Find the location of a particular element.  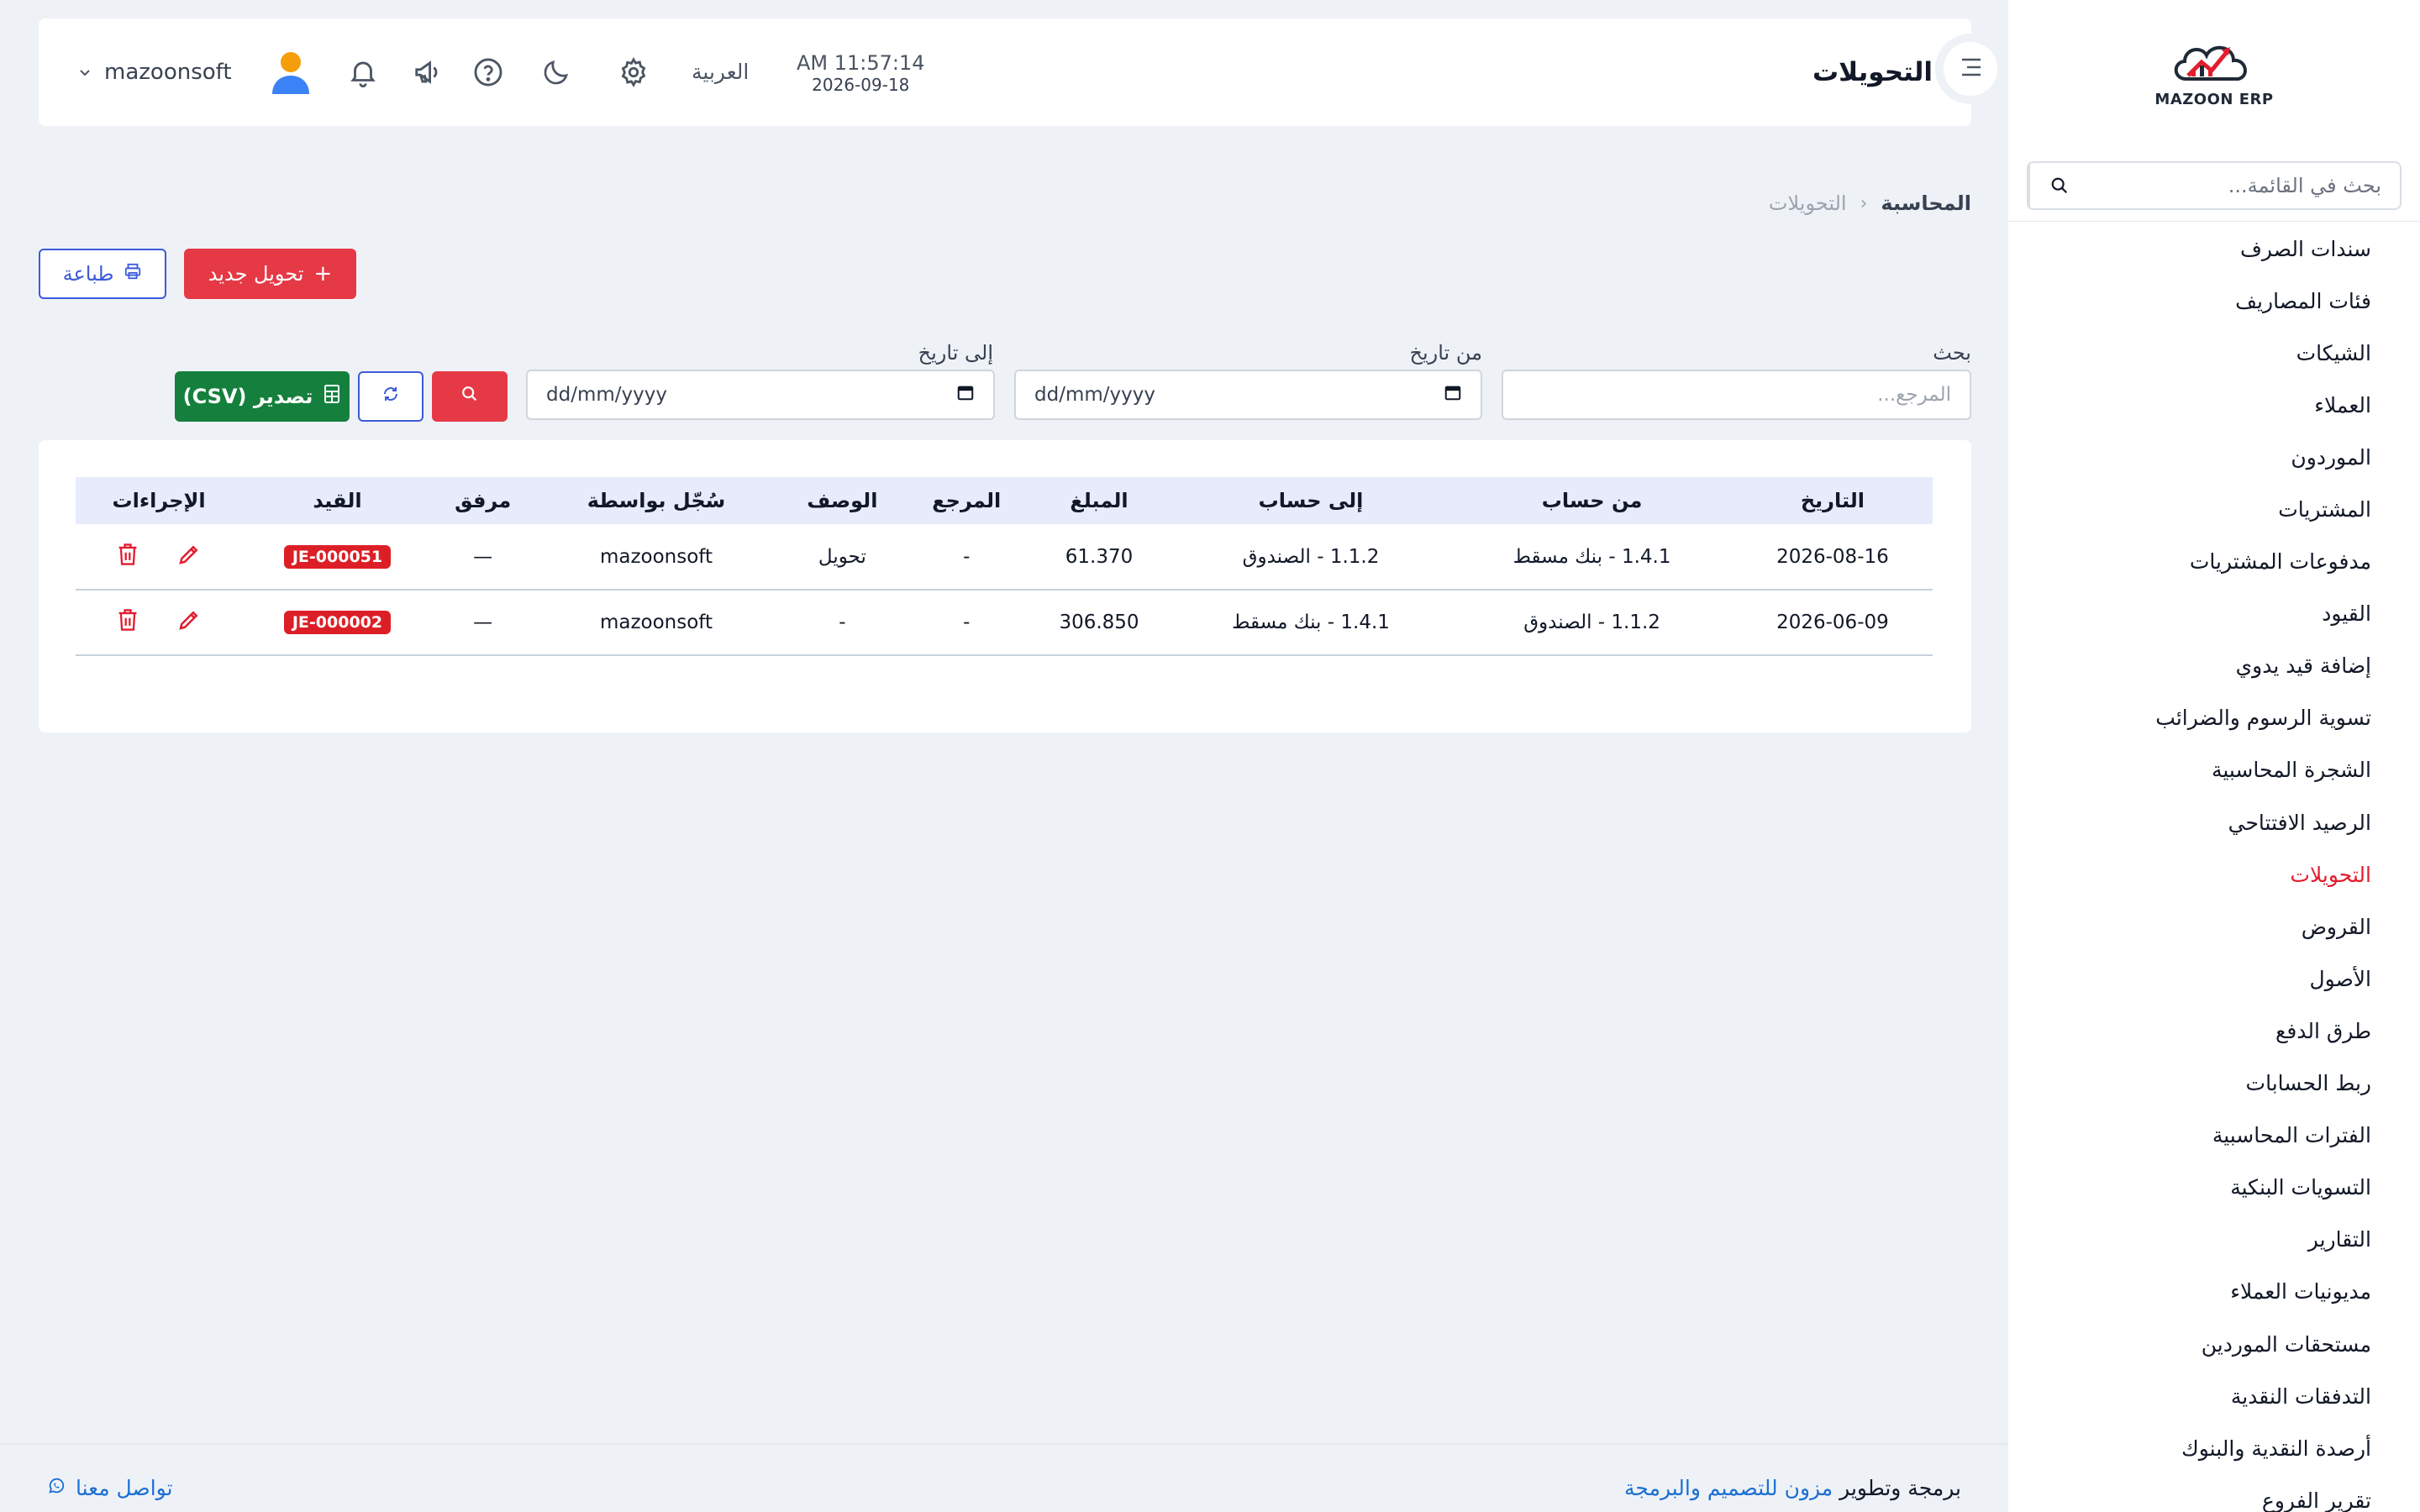

sidebar-item: التقارير is located at coordinates (2214, 1240).